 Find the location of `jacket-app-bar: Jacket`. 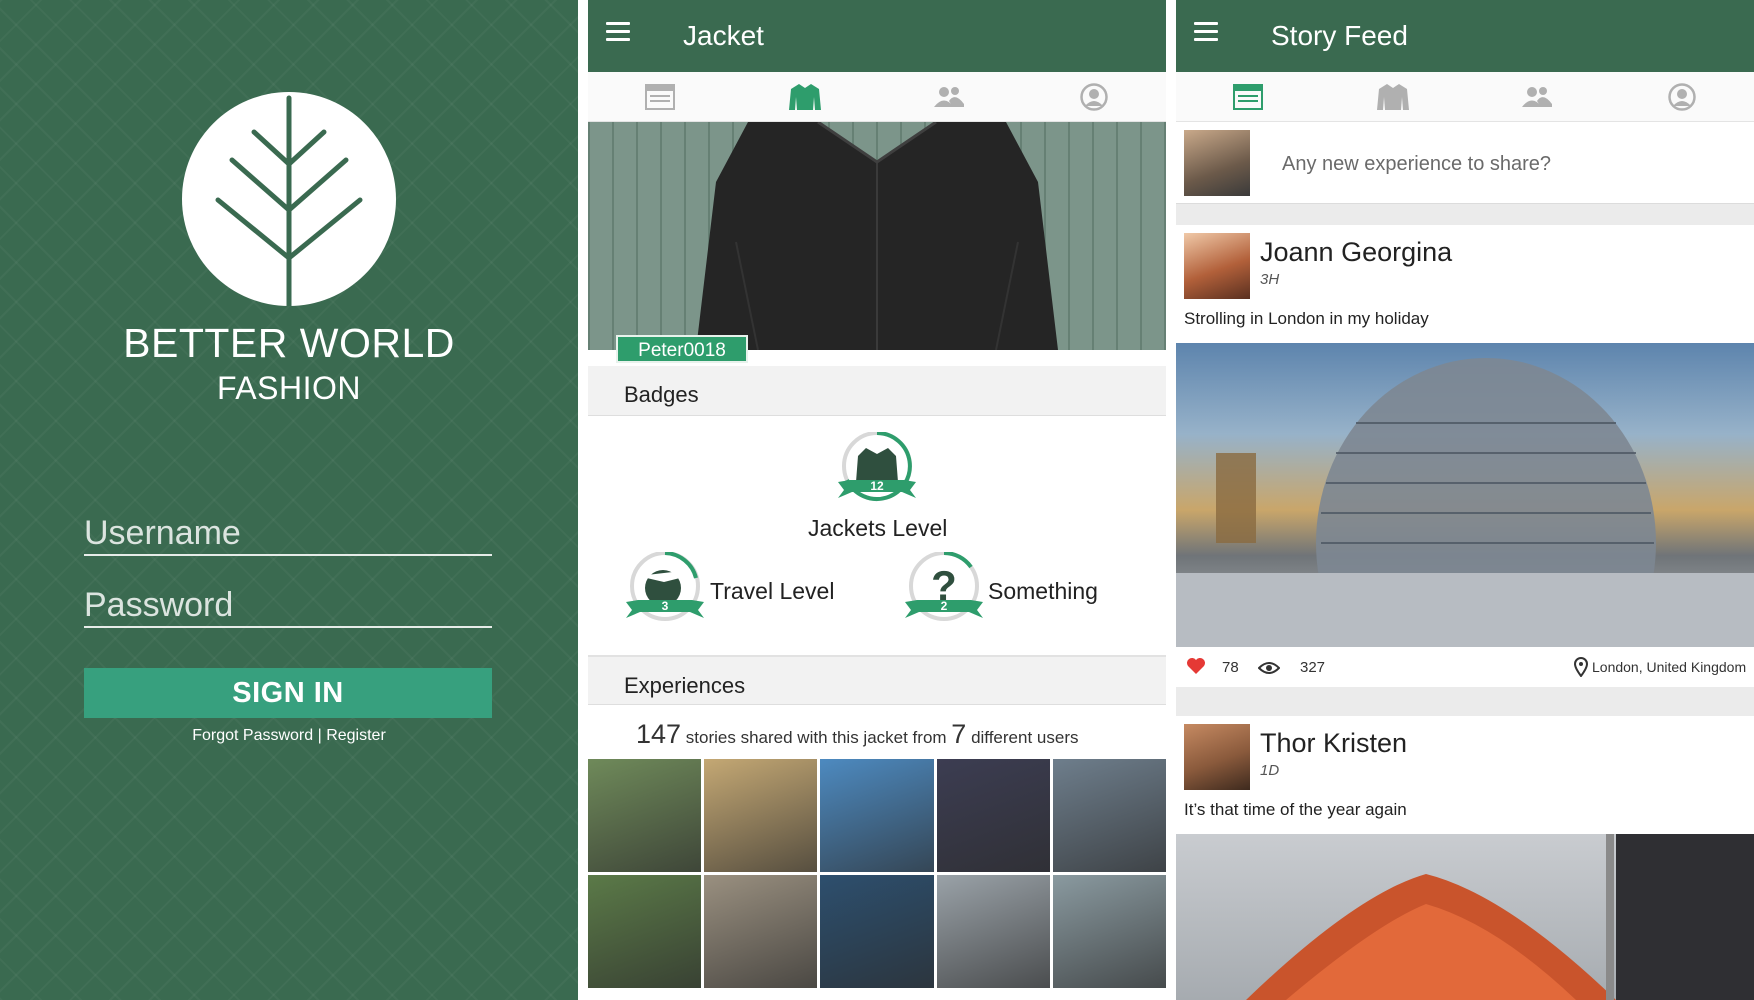

jacket-app-bar: Jacket is located at coordinates (877, 36).